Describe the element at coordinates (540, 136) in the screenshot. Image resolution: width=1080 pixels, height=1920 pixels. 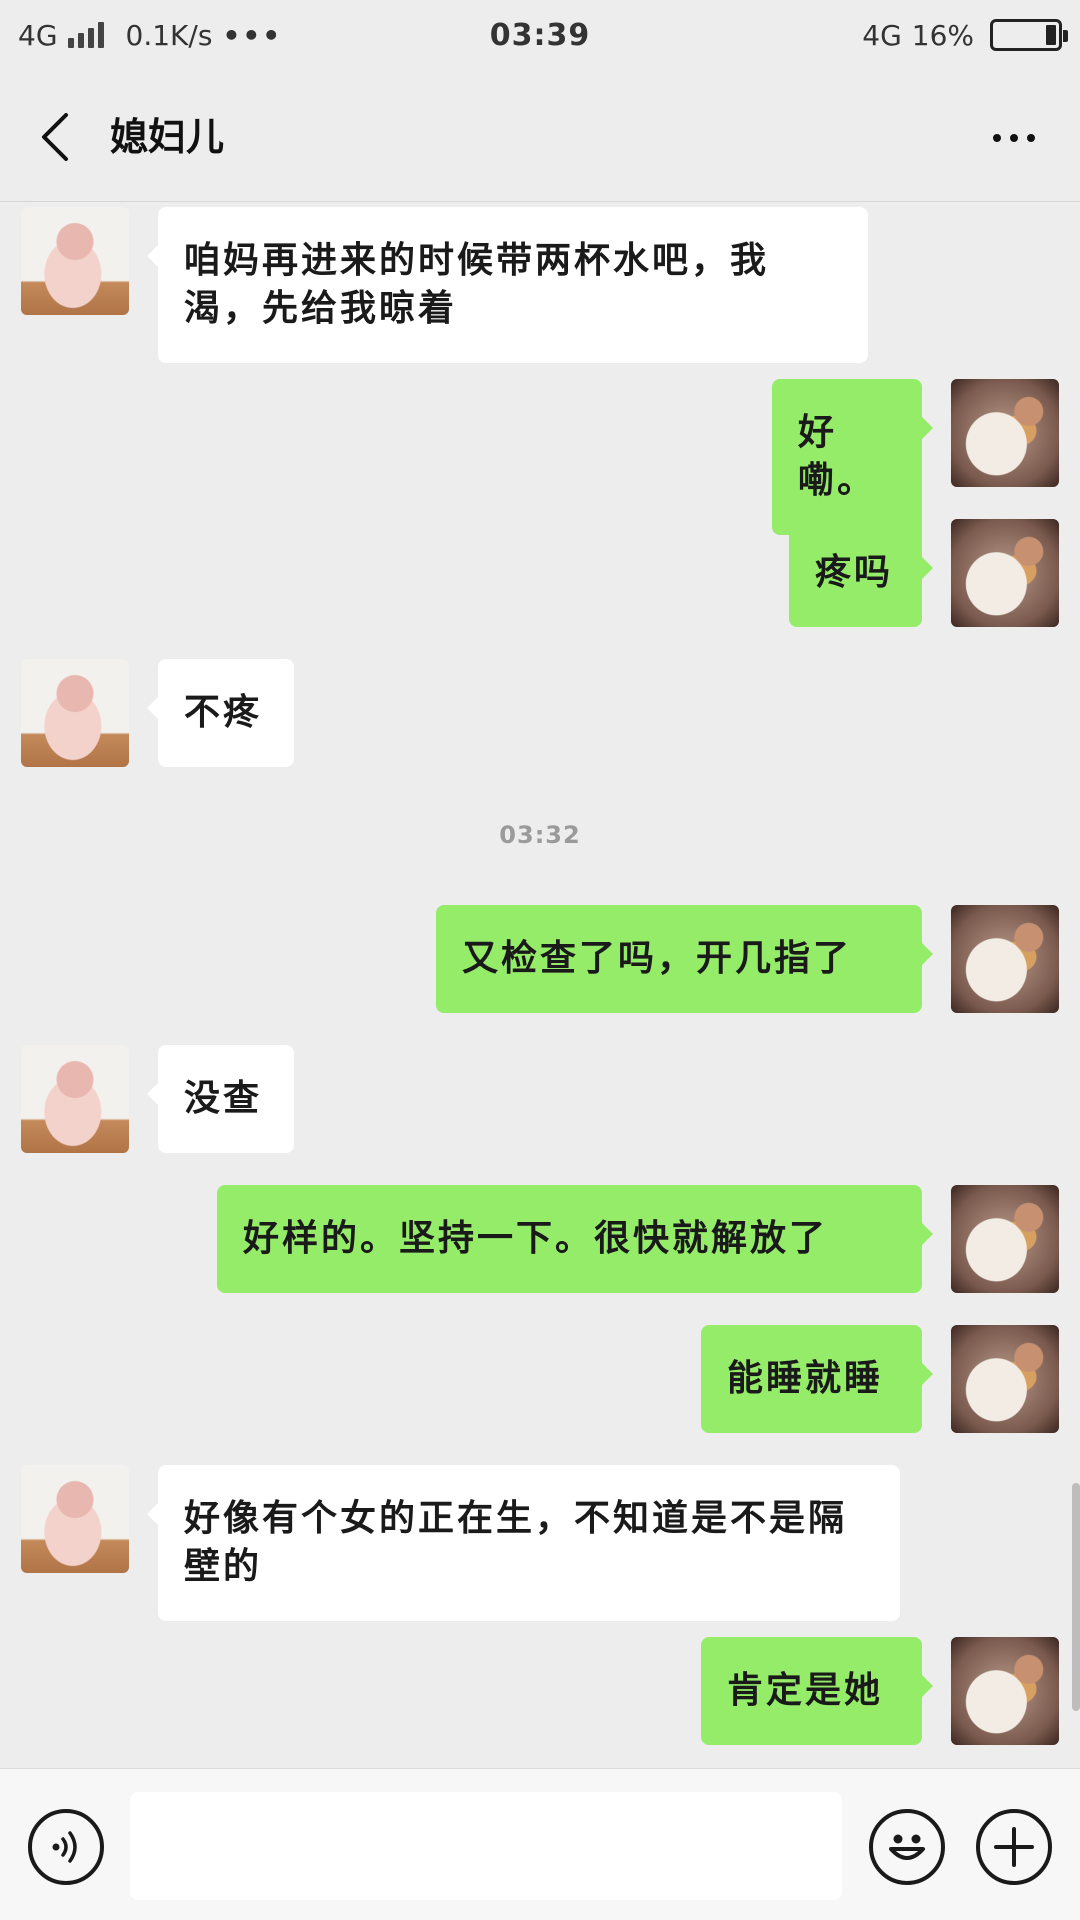
I see `chat-header: 媳妇儿` at that location.